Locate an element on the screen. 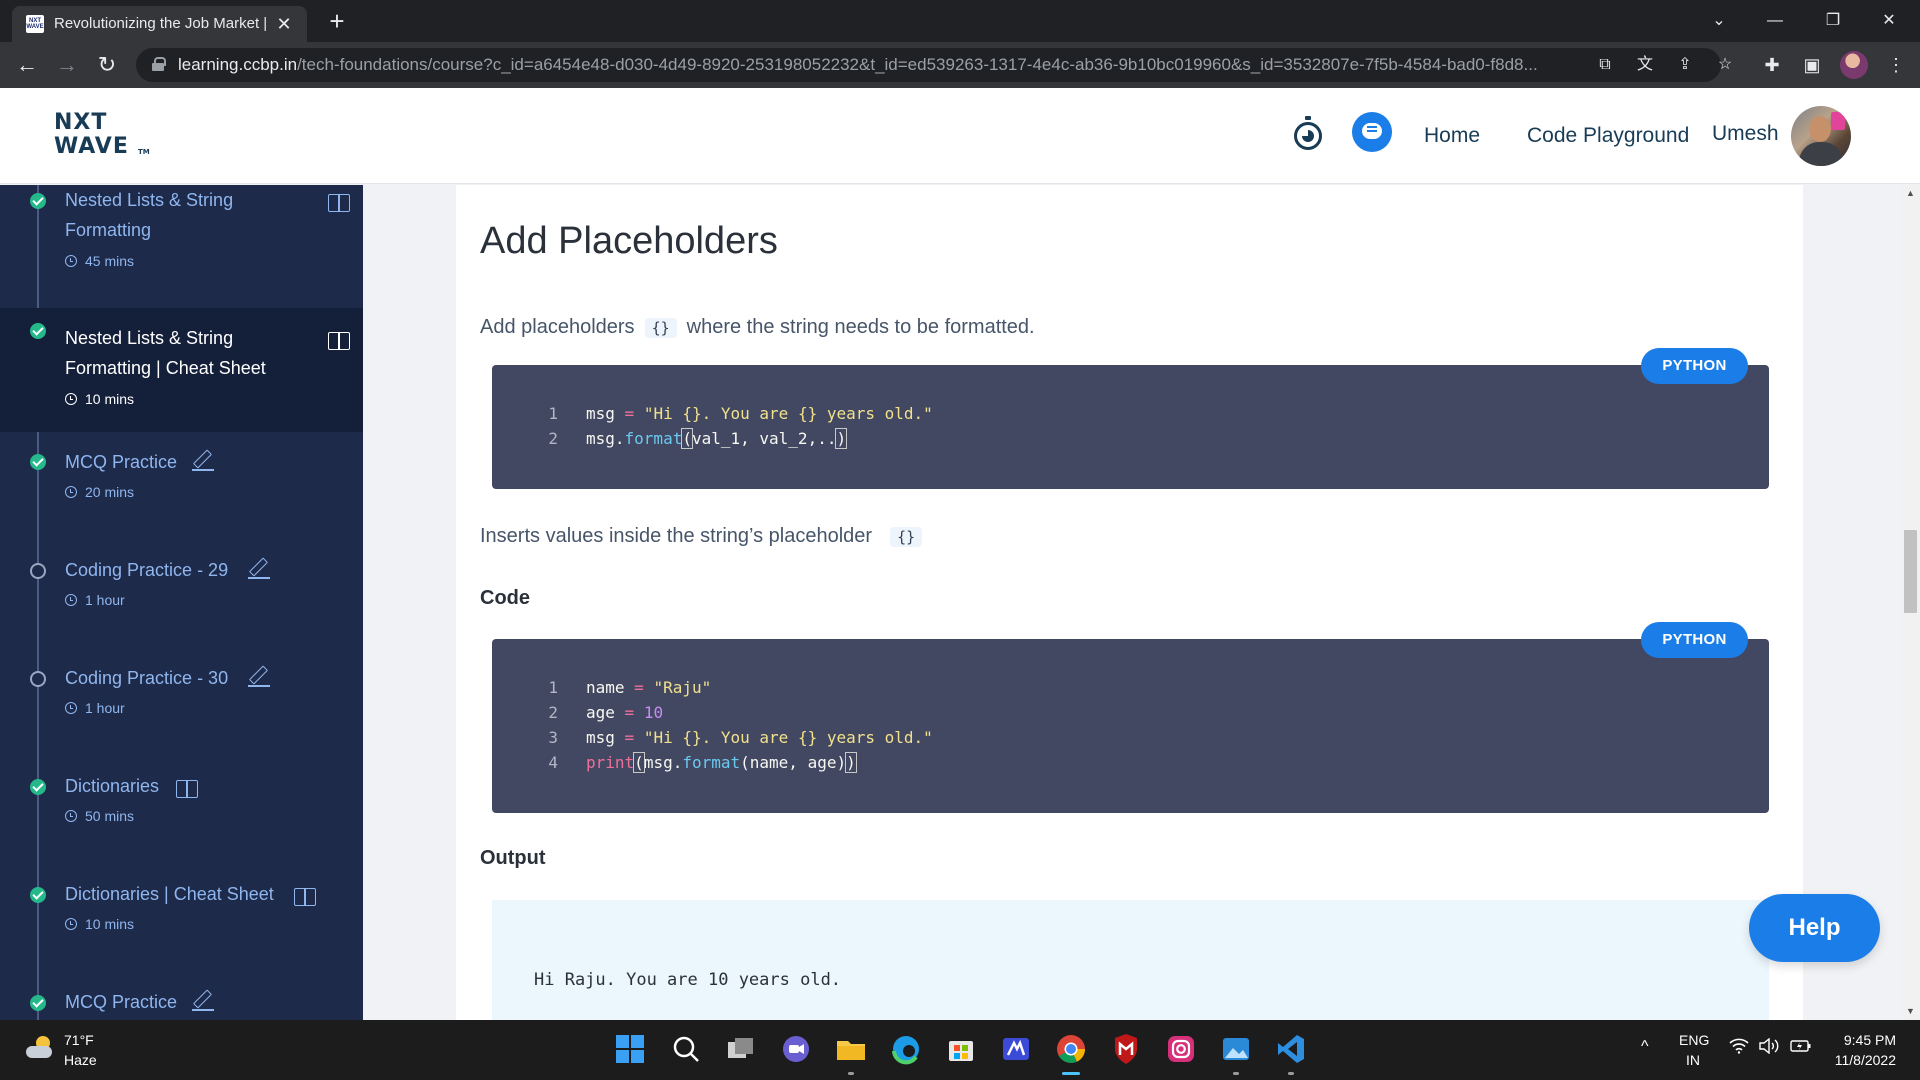 The image size is (1920, 1080). help-button: Help is located at coordinates (1814, 928).